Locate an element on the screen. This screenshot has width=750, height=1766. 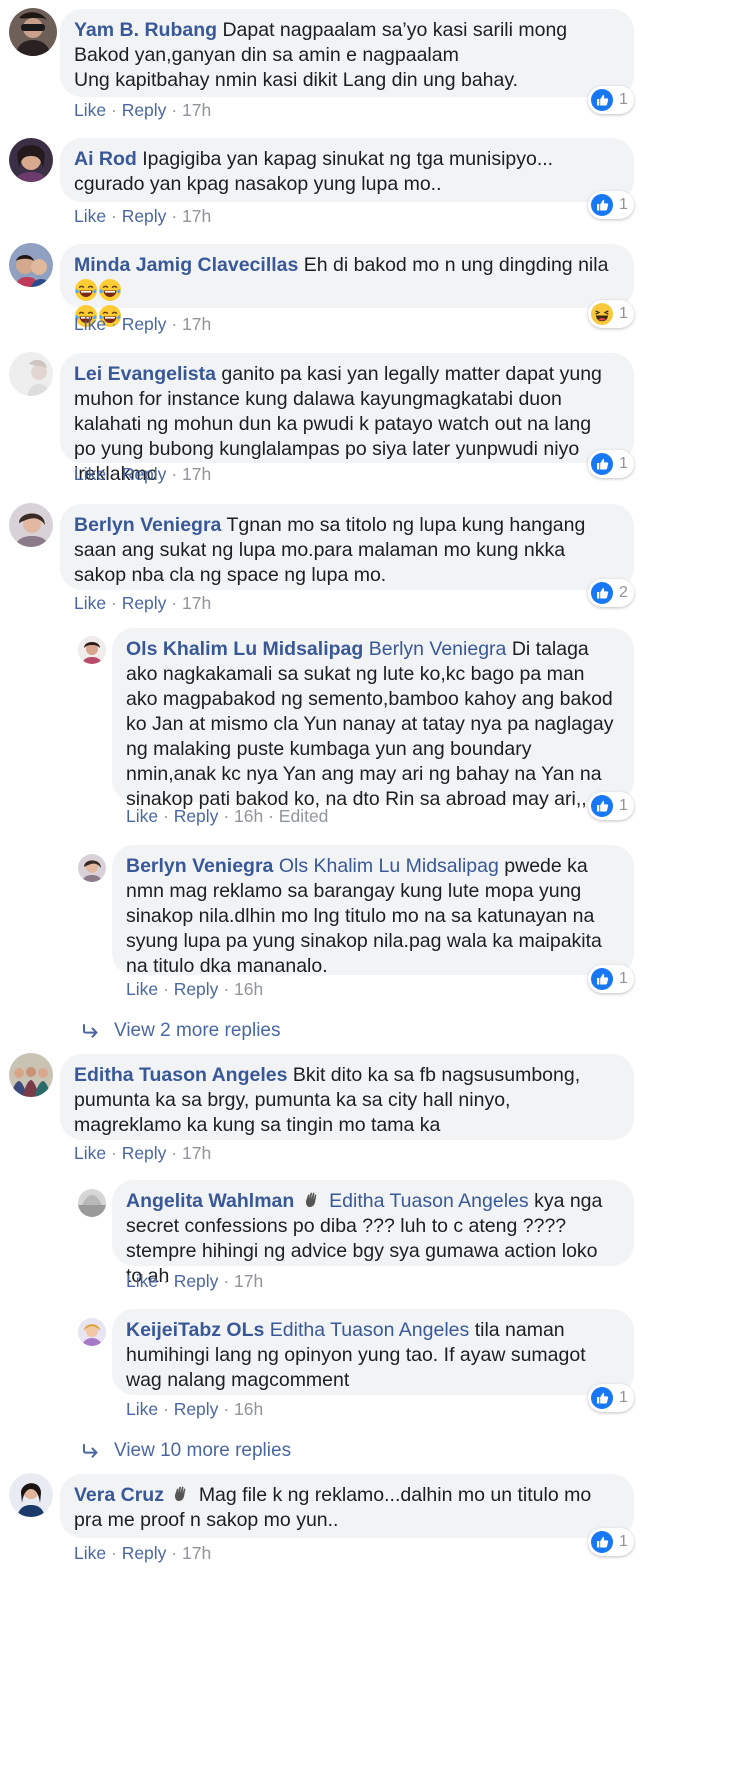
edited-label: Edited is located at coordinates (304, 816).